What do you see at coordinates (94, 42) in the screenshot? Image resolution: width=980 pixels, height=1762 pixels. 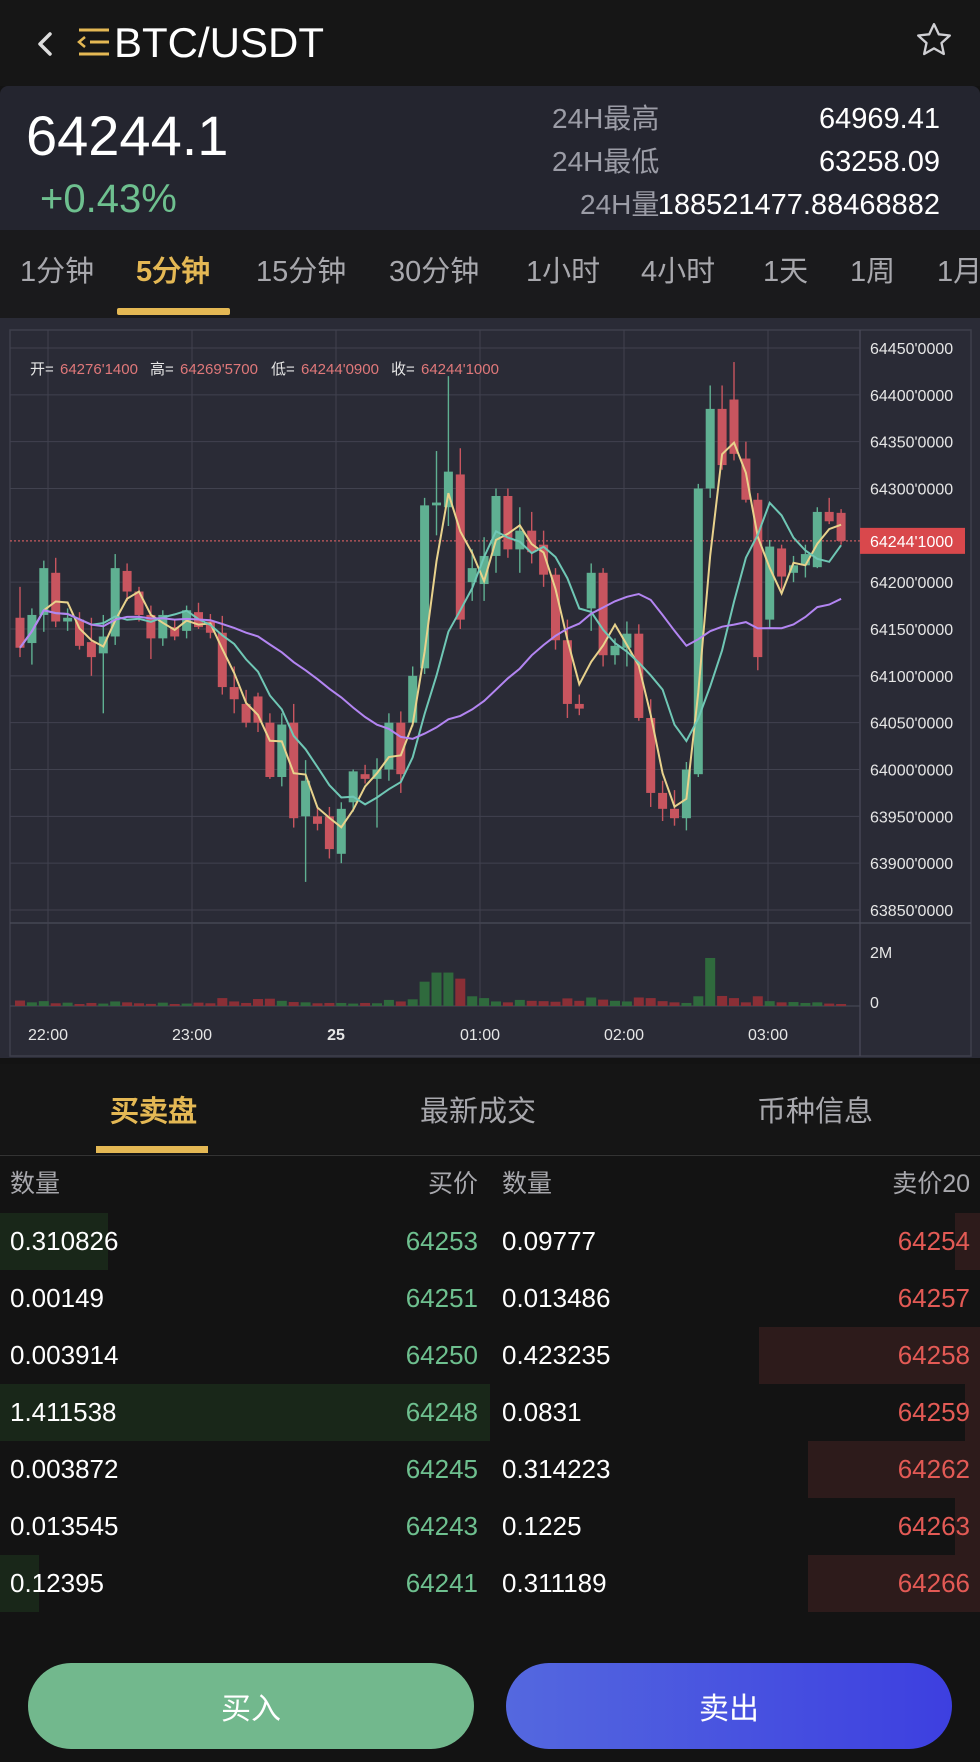 I see `menu-icon` at bounding box center [94, 42].